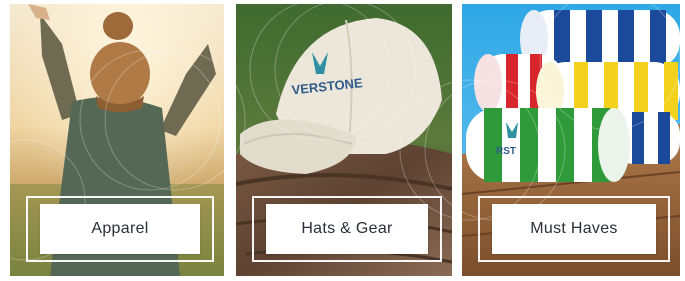 Image resolution: width=685 pixels, height=281 pixels. I want to click on category-button-must-haves: Must Haves, so click(574, 229).